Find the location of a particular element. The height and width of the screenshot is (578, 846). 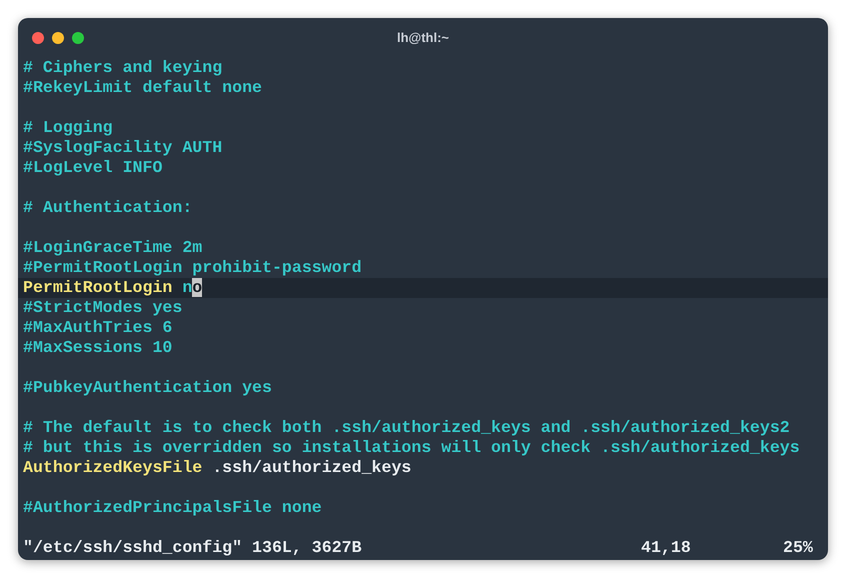

code-line: # Logging is located at coordinates (68, 128).